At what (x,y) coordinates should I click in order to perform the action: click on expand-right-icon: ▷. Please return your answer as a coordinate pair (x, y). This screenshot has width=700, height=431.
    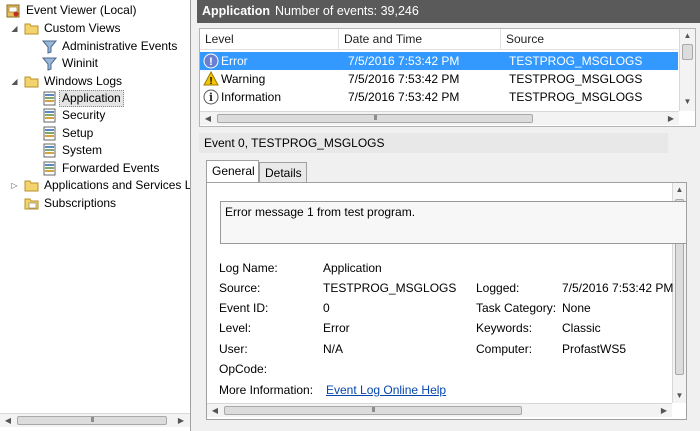
    Looking at the image, I should click on (14, 185).